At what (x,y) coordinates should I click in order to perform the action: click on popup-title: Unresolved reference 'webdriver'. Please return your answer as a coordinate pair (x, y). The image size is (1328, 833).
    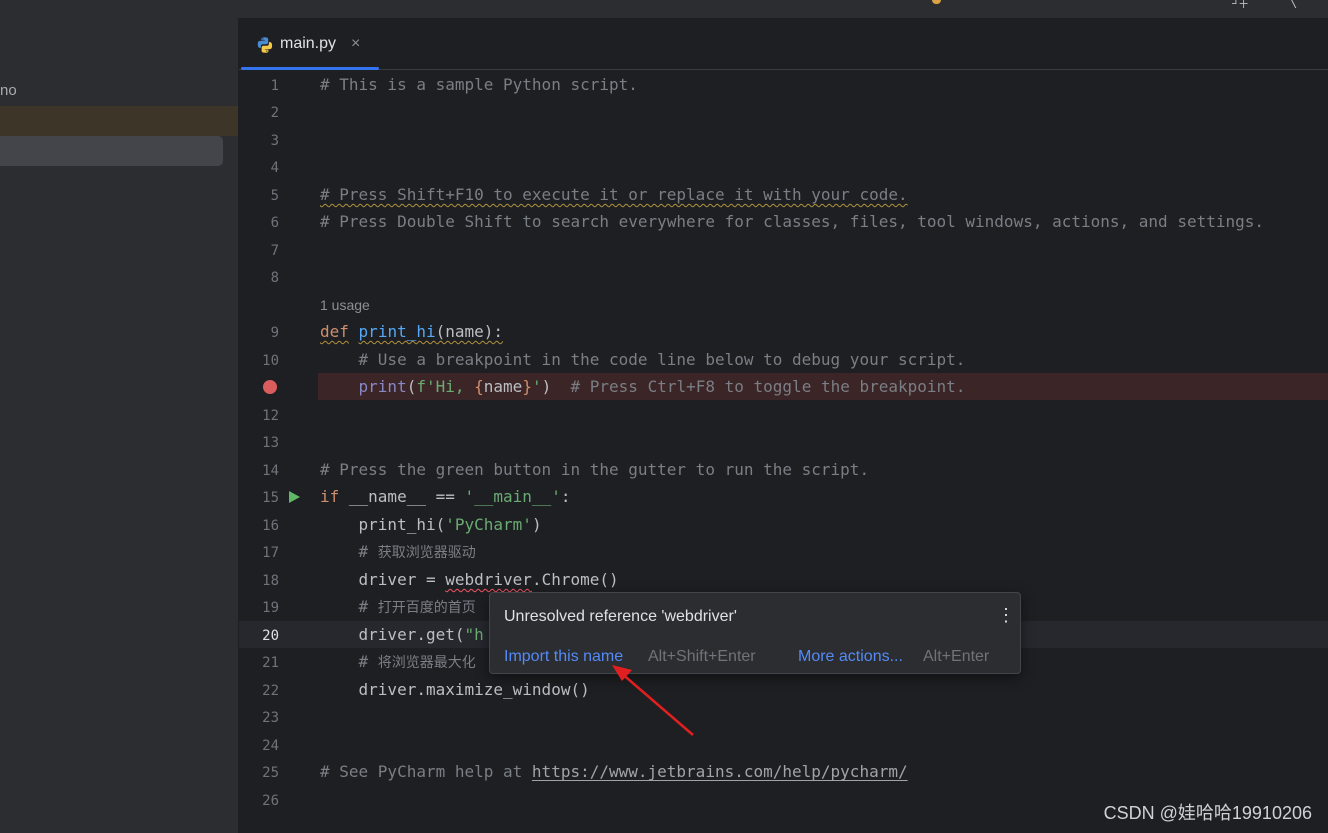
    Looking at the image, I should click on (620, 616).